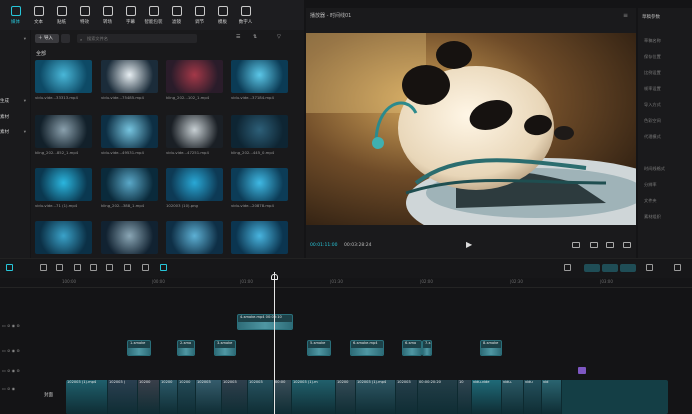 This screenshot has height=414, width=692. Describe the element at coordinates (274, 277) in the screenshot. I see `playhead-handle` at that location.